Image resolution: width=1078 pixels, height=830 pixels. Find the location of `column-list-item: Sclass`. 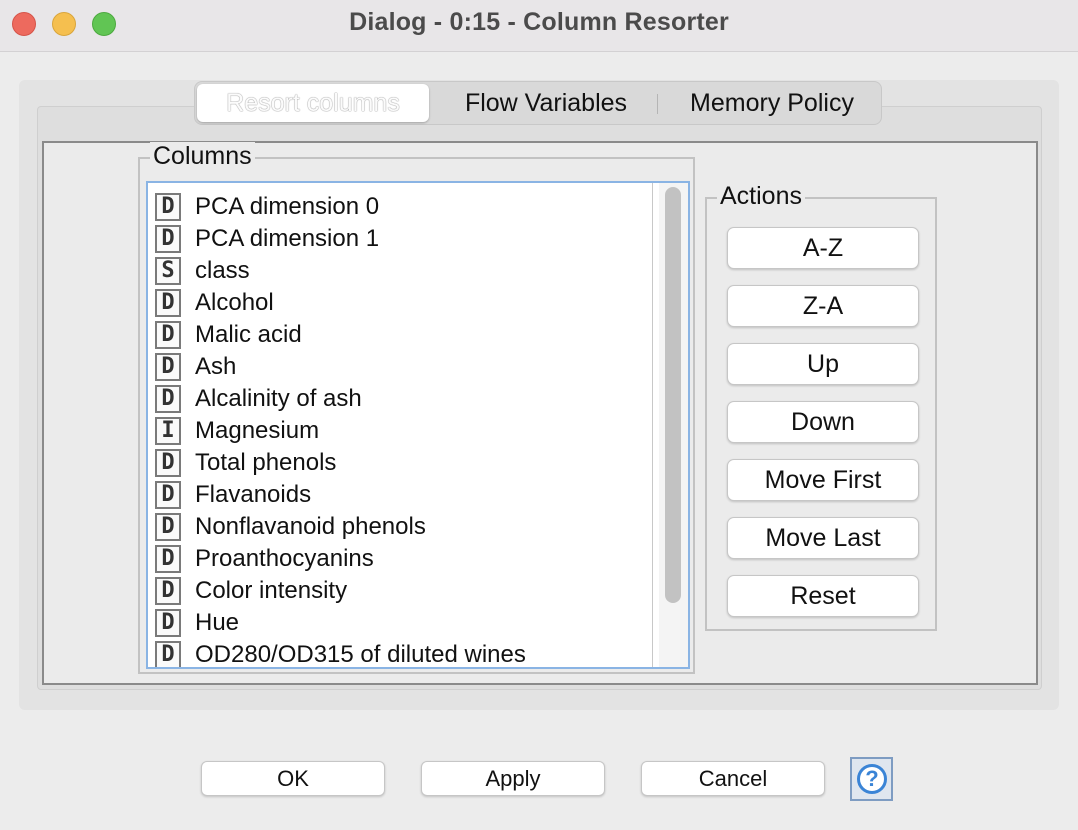

column-list-item: Sclass is located at coordinates (400, 271).